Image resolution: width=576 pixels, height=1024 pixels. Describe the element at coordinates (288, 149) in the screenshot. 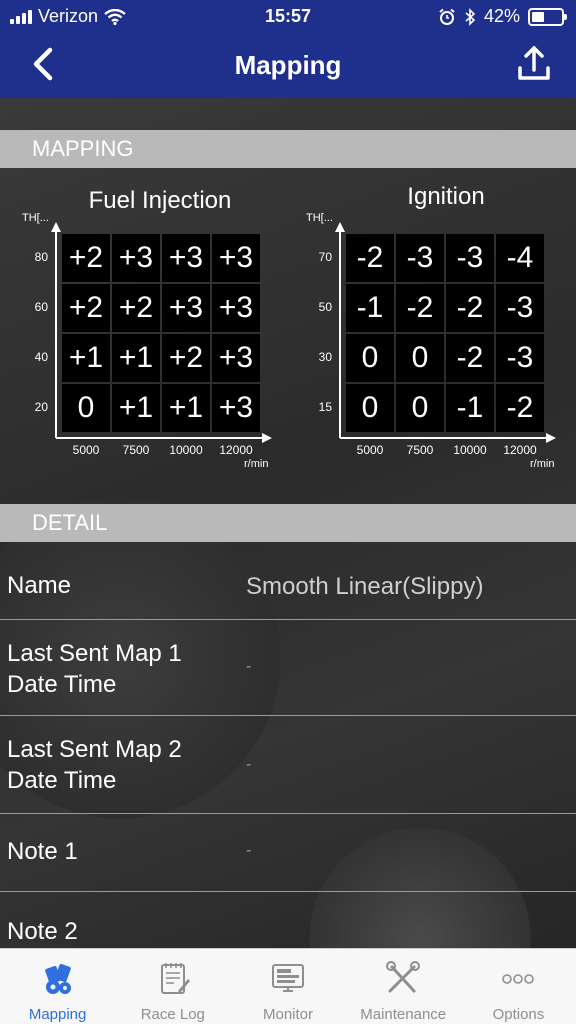

I see `mapping-section-header: MAPPING` at that location.